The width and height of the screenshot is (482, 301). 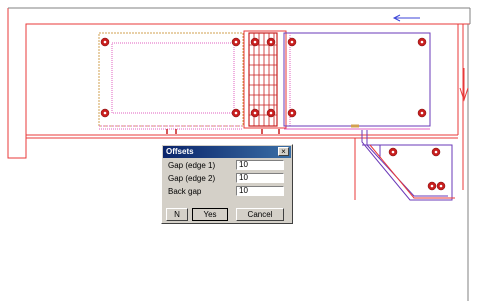 What do you see at coordinates (210, 214) in the screenshot?
I see `yes-button: Yes` at bounding box center [210, 214].